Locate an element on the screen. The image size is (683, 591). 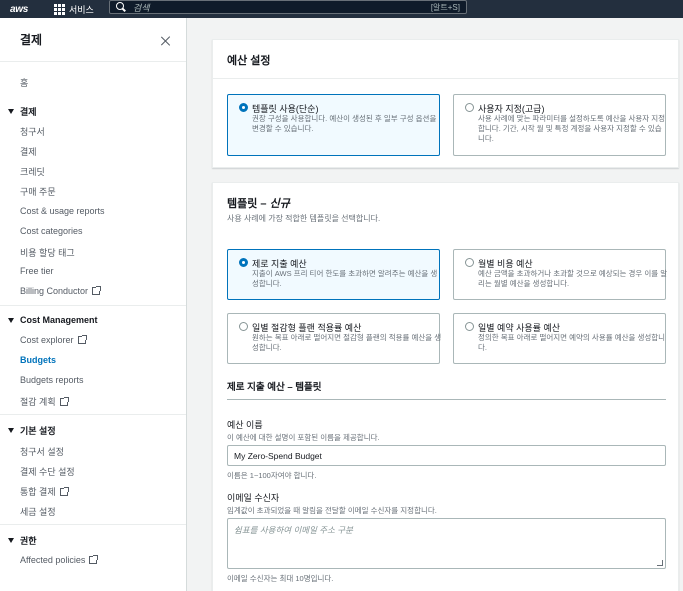
item-label: 통합 결제 is located at coordinates (38, 492).